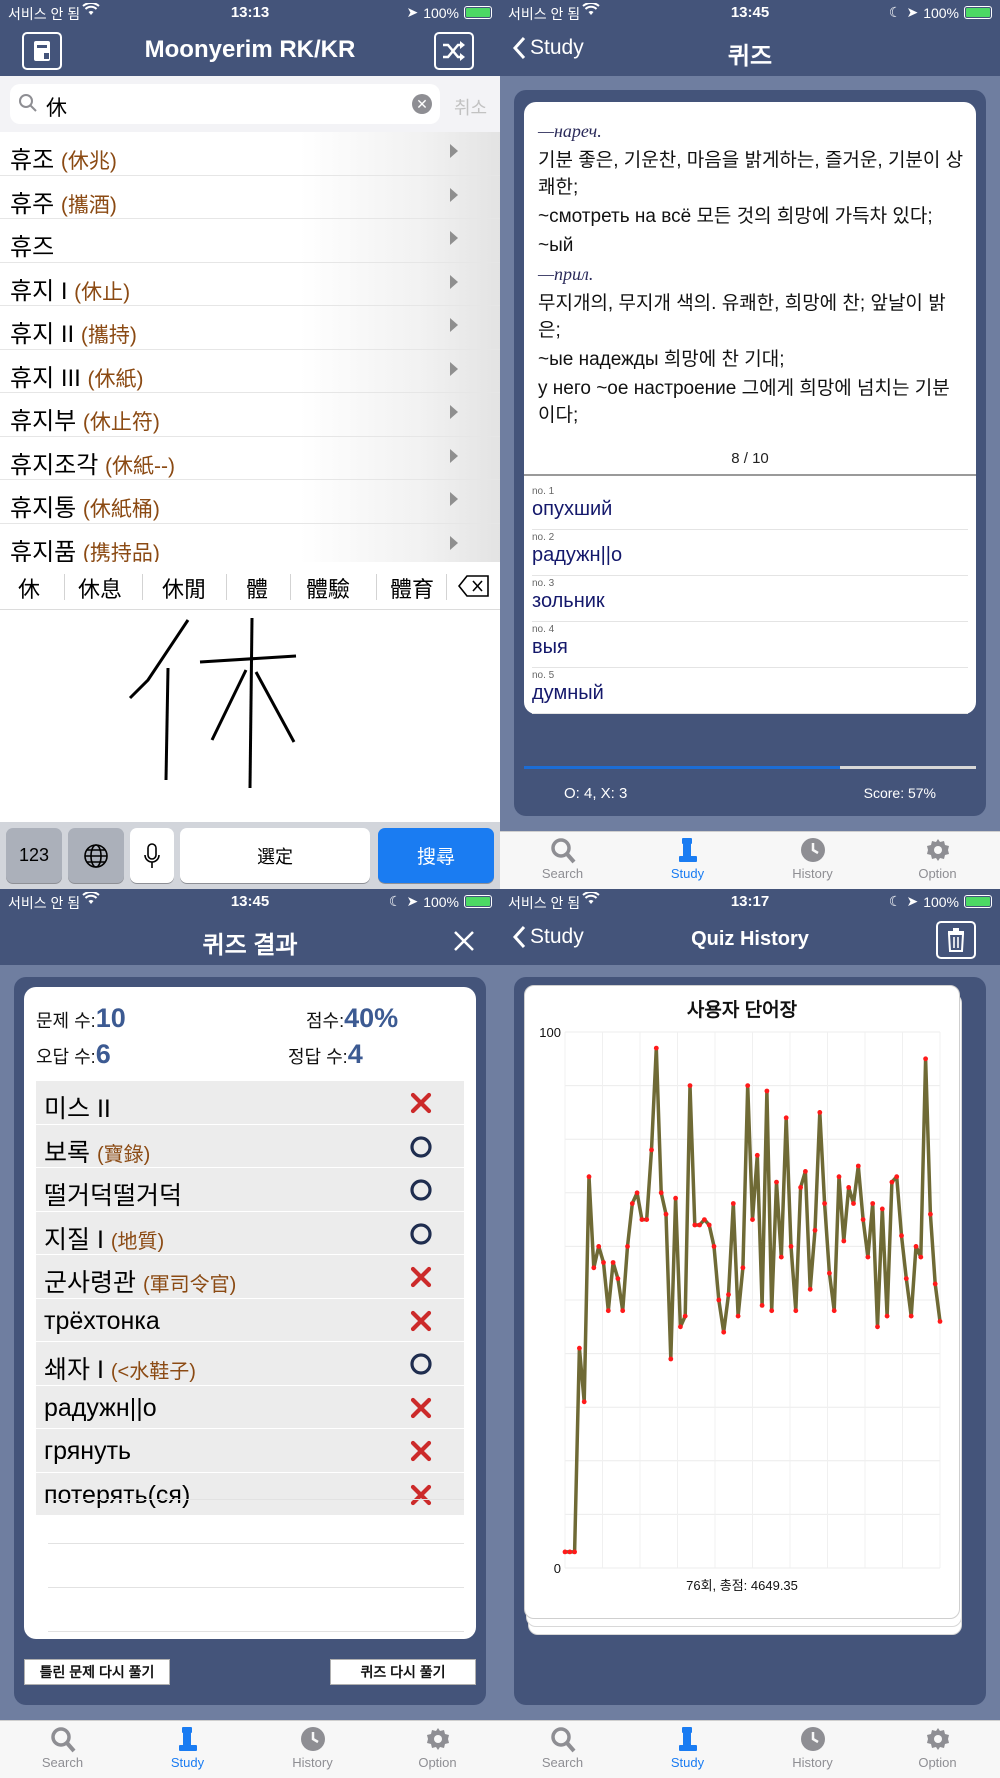  What do you see at coordinates (137, 1241) in the screenshot?
I see `result-hanja: (地質)` at bounding box center [137, 1241].